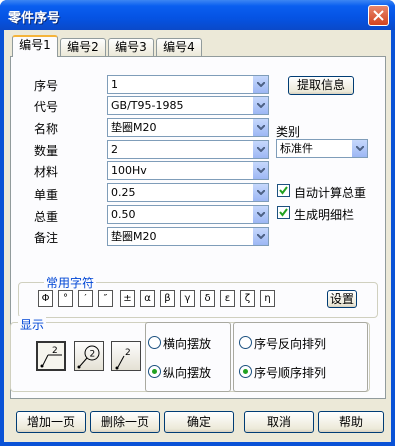  What do you see at coordinates (129, 170) in the screenshot?
I see `material-value: 100Hv` at bounding box center [129, 170].